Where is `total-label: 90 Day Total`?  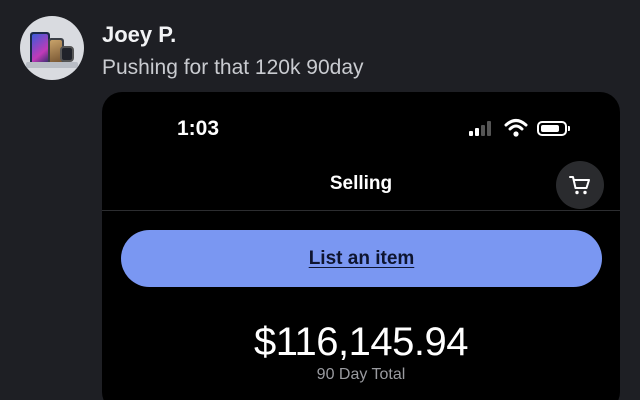 total-label: 90 Day Total is located at coordinates (361, 374).